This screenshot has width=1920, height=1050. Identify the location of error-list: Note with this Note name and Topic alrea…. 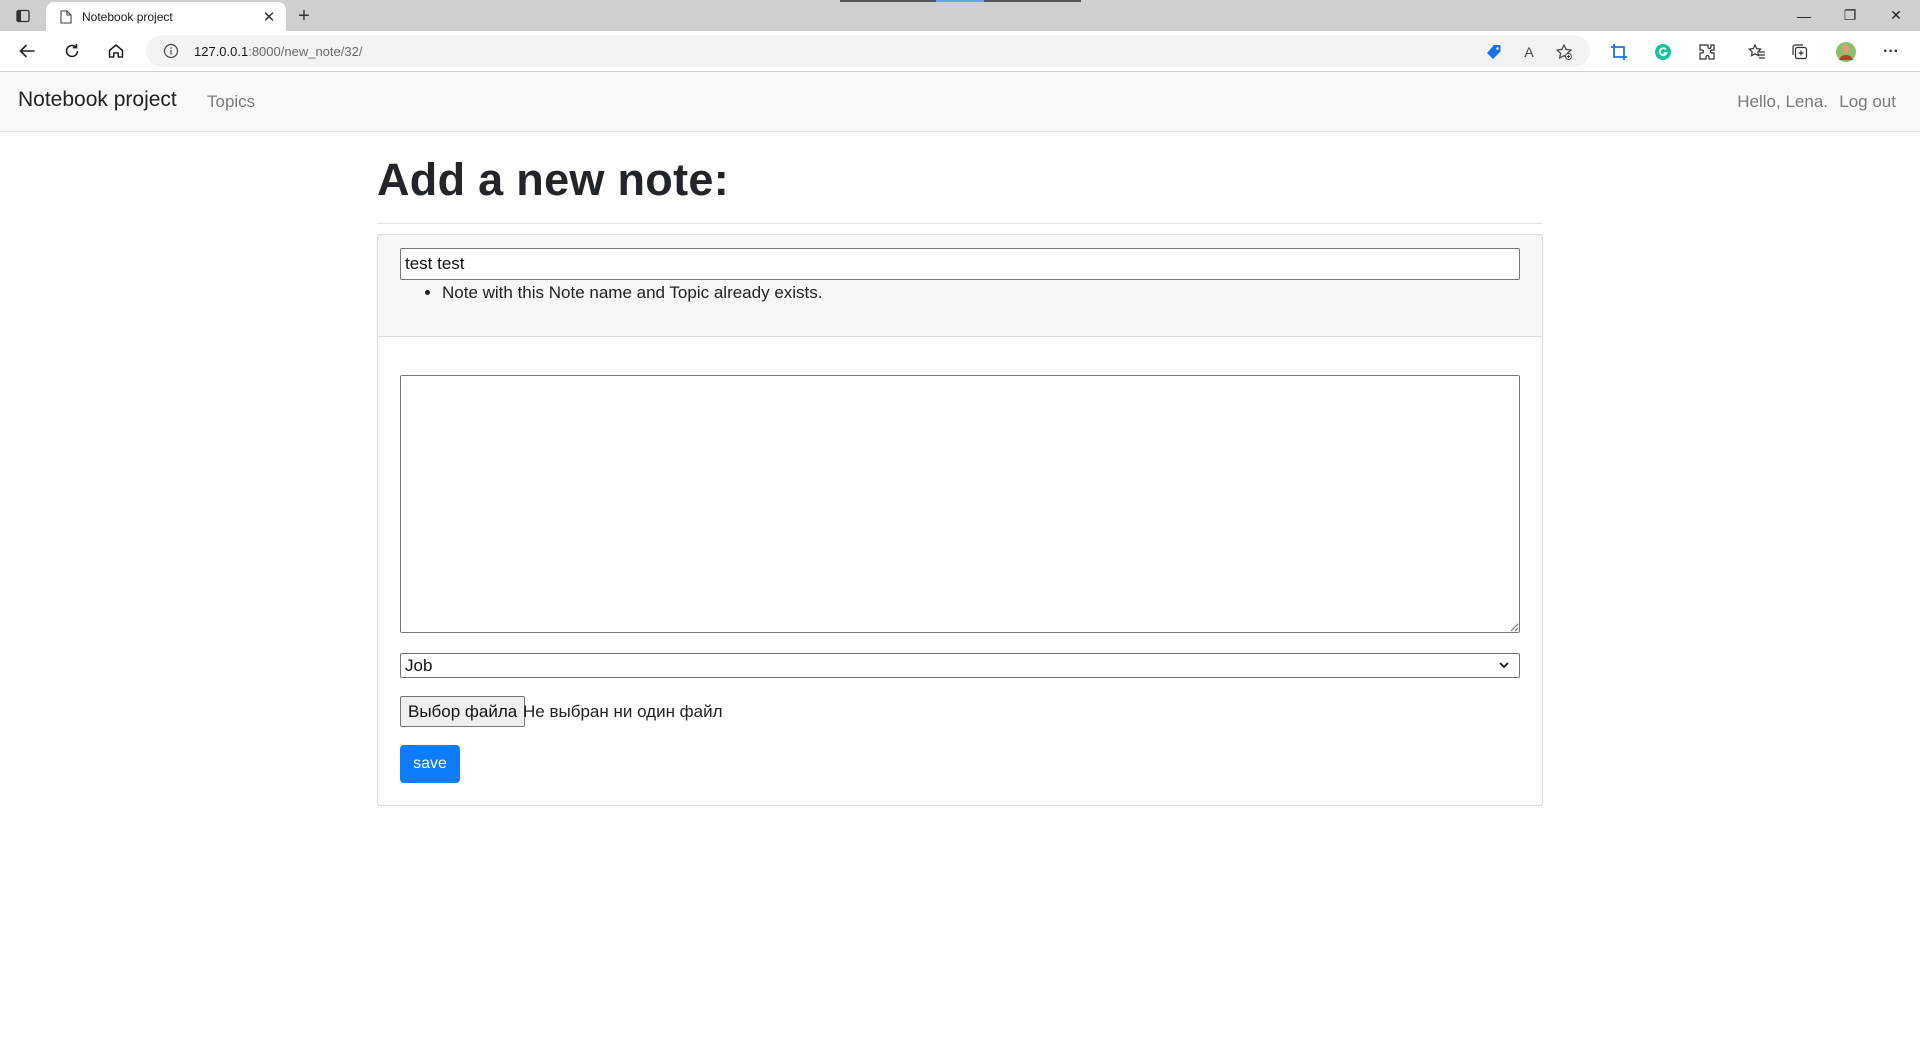
(611, 293).